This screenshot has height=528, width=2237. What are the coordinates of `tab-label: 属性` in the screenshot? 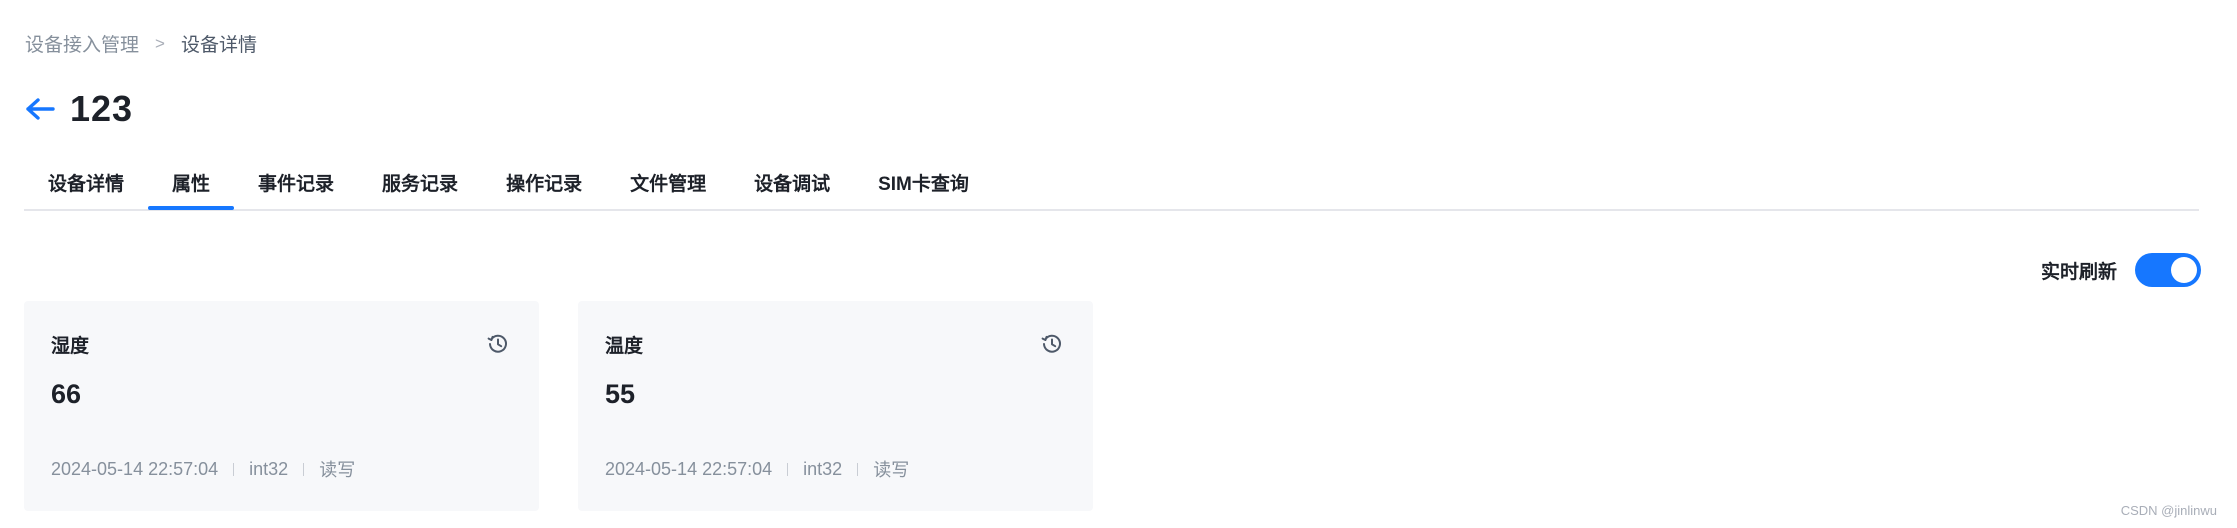 It's located at (191, 184).